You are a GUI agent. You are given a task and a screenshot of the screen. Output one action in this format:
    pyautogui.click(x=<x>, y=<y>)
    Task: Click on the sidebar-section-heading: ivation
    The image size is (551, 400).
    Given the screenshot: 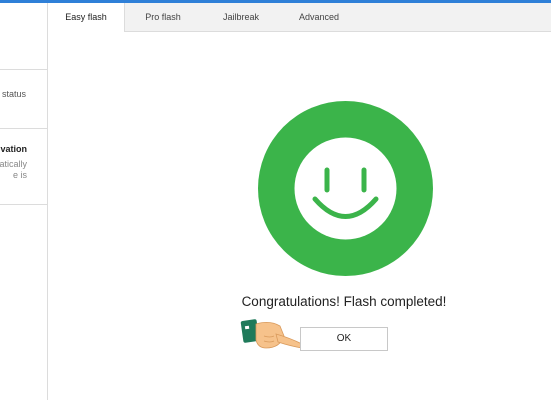 What is the action you would take?
    pyautogui.click(x=13, y=149)
    